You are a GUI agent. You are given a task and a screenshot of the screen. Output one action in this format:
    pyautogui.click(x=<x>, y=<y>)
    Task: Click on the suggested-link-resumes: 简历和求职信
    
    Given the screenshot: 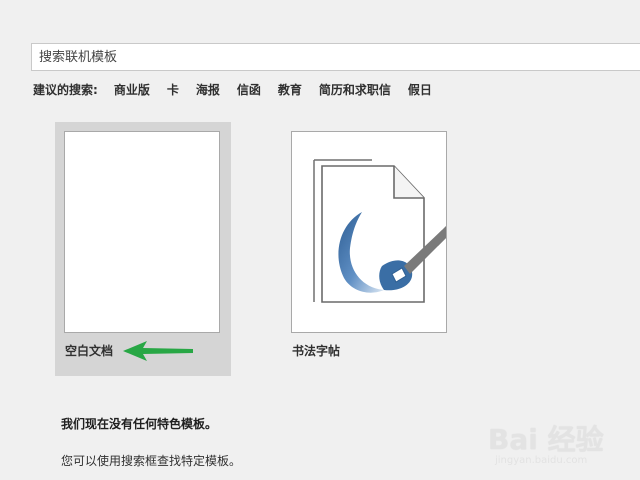 What is the action you would take?
    pyautogui.click(x=355, y=89)
    